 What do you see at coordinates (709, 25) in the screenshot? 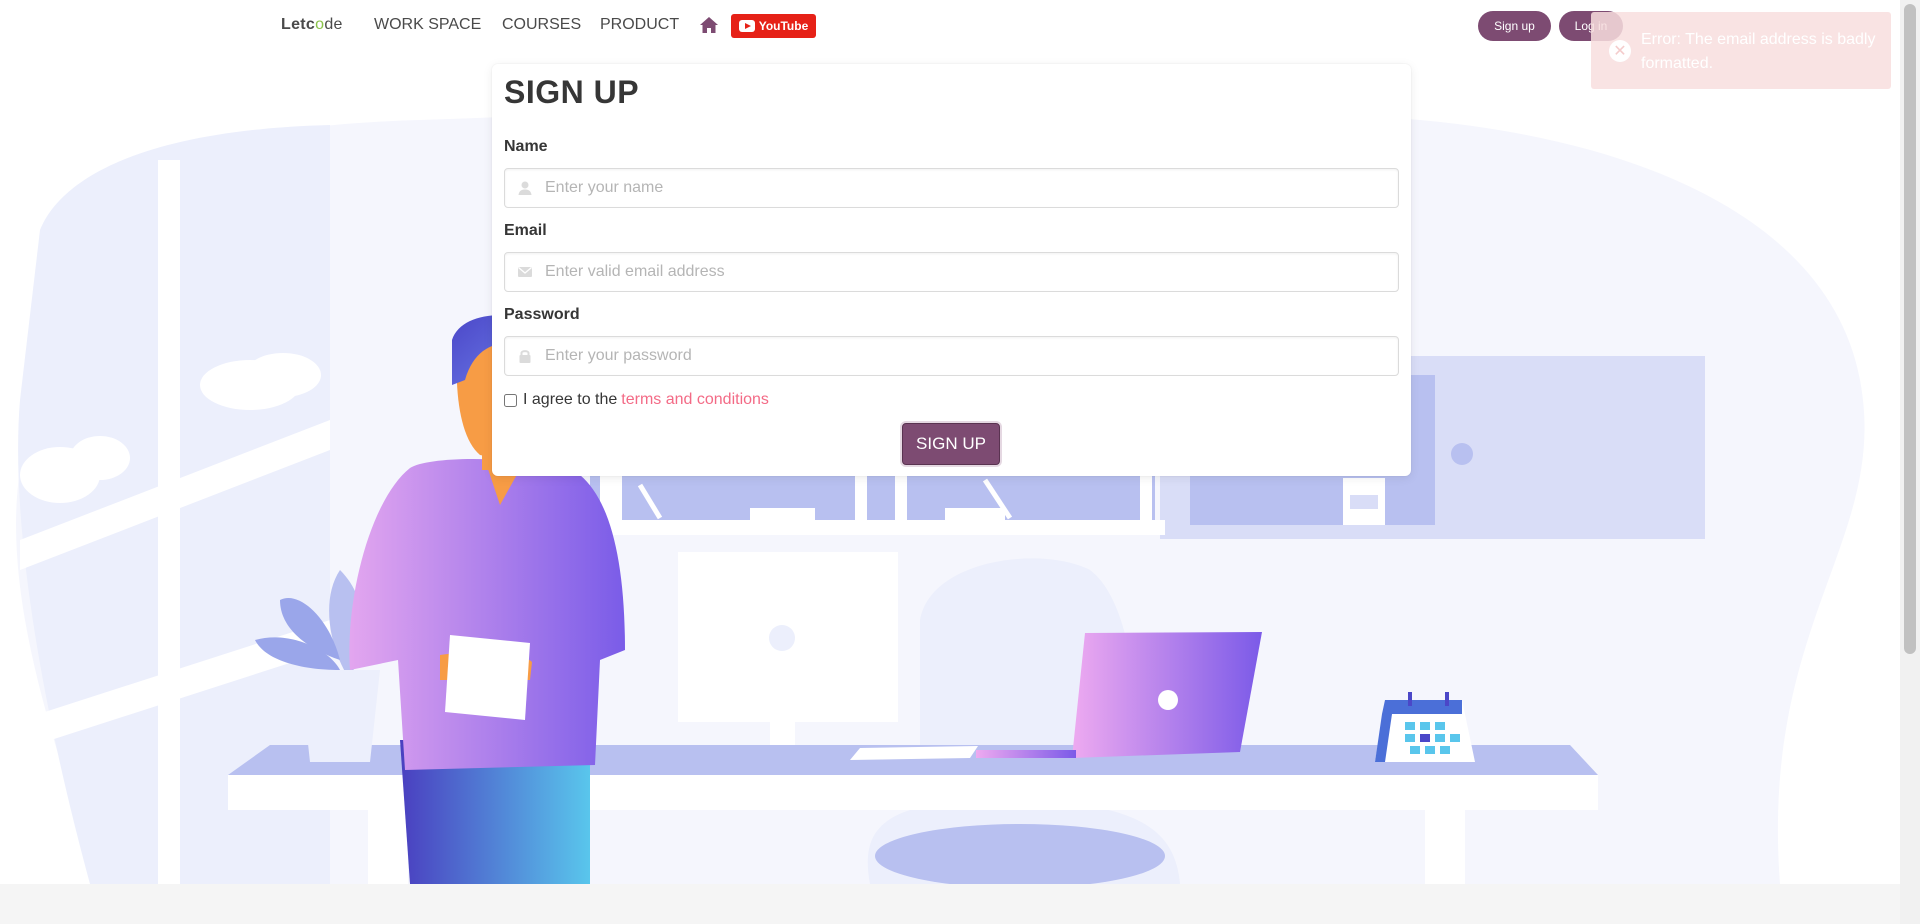
I see `home-icon` at bounding box center [709, 25].